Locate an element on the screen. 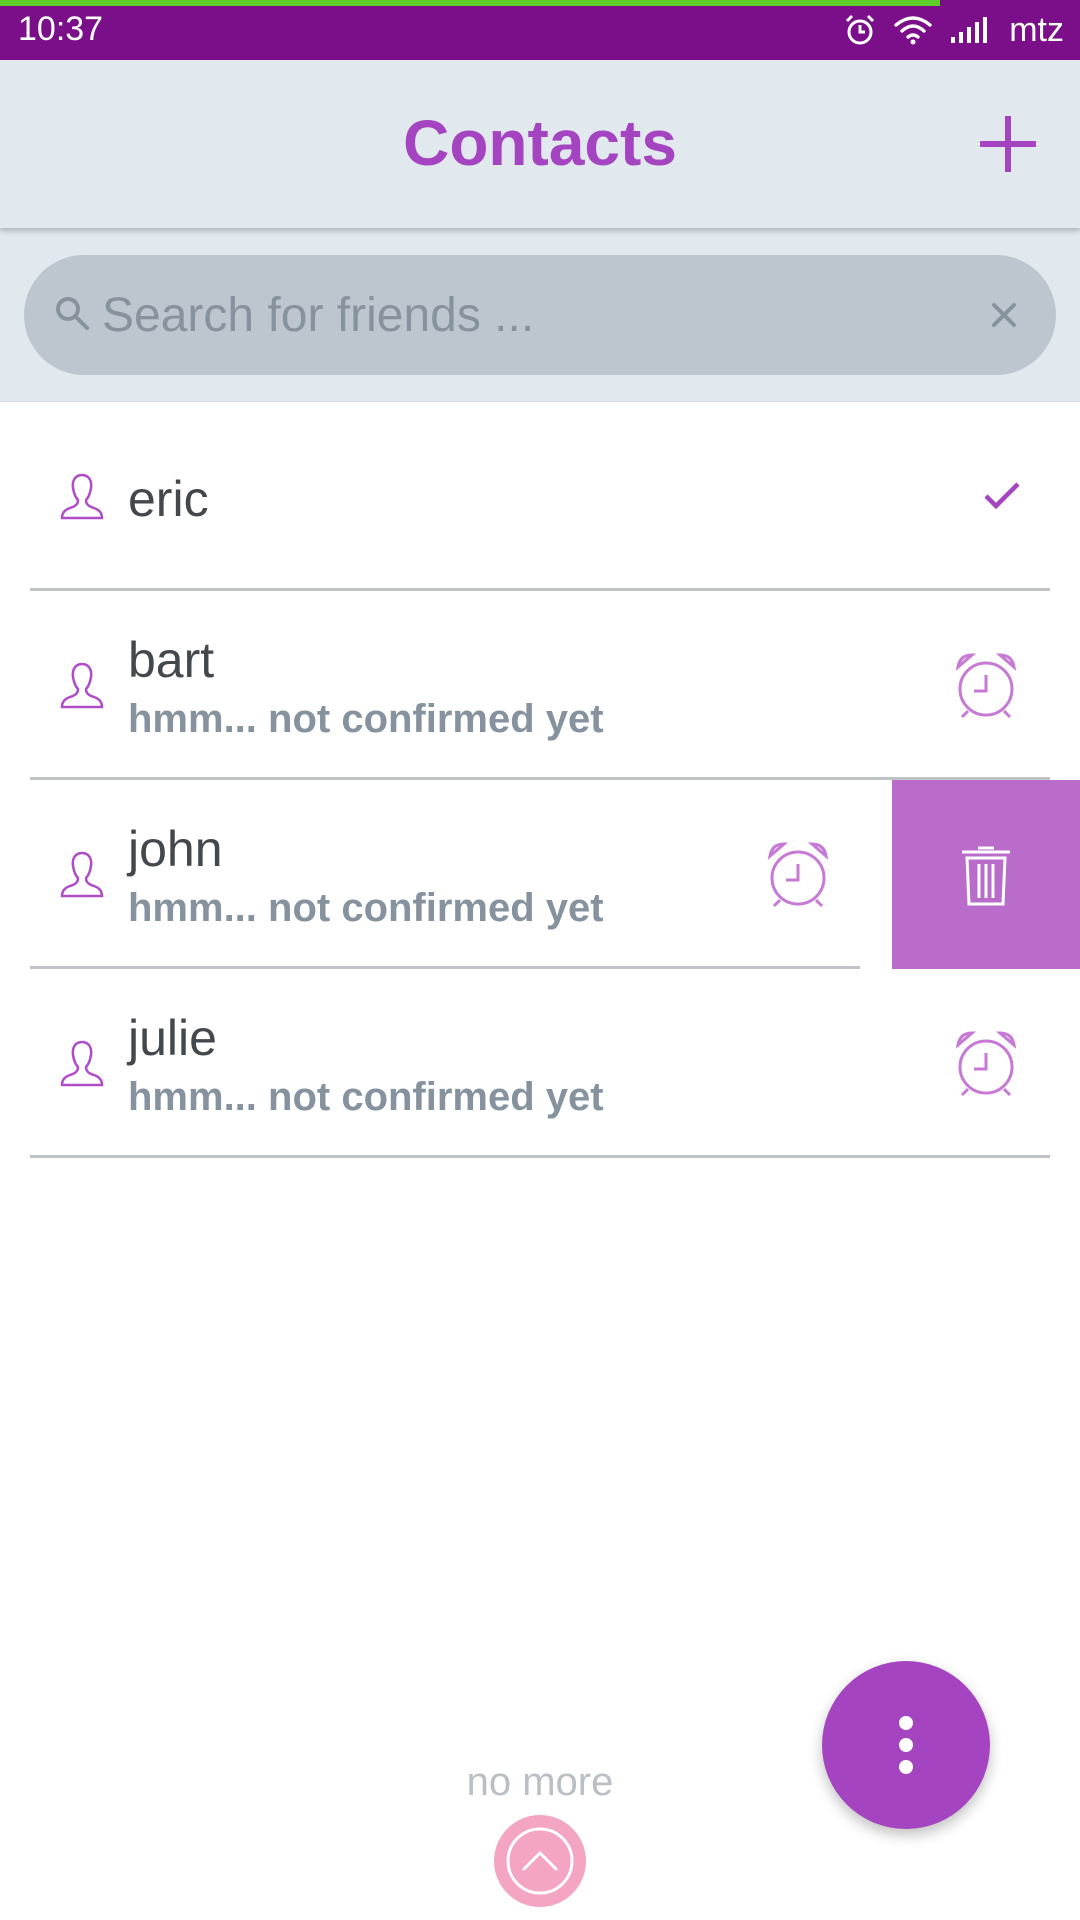 The image size is (1080, 1920). search-bar-container is located at coordinates (540, 315).